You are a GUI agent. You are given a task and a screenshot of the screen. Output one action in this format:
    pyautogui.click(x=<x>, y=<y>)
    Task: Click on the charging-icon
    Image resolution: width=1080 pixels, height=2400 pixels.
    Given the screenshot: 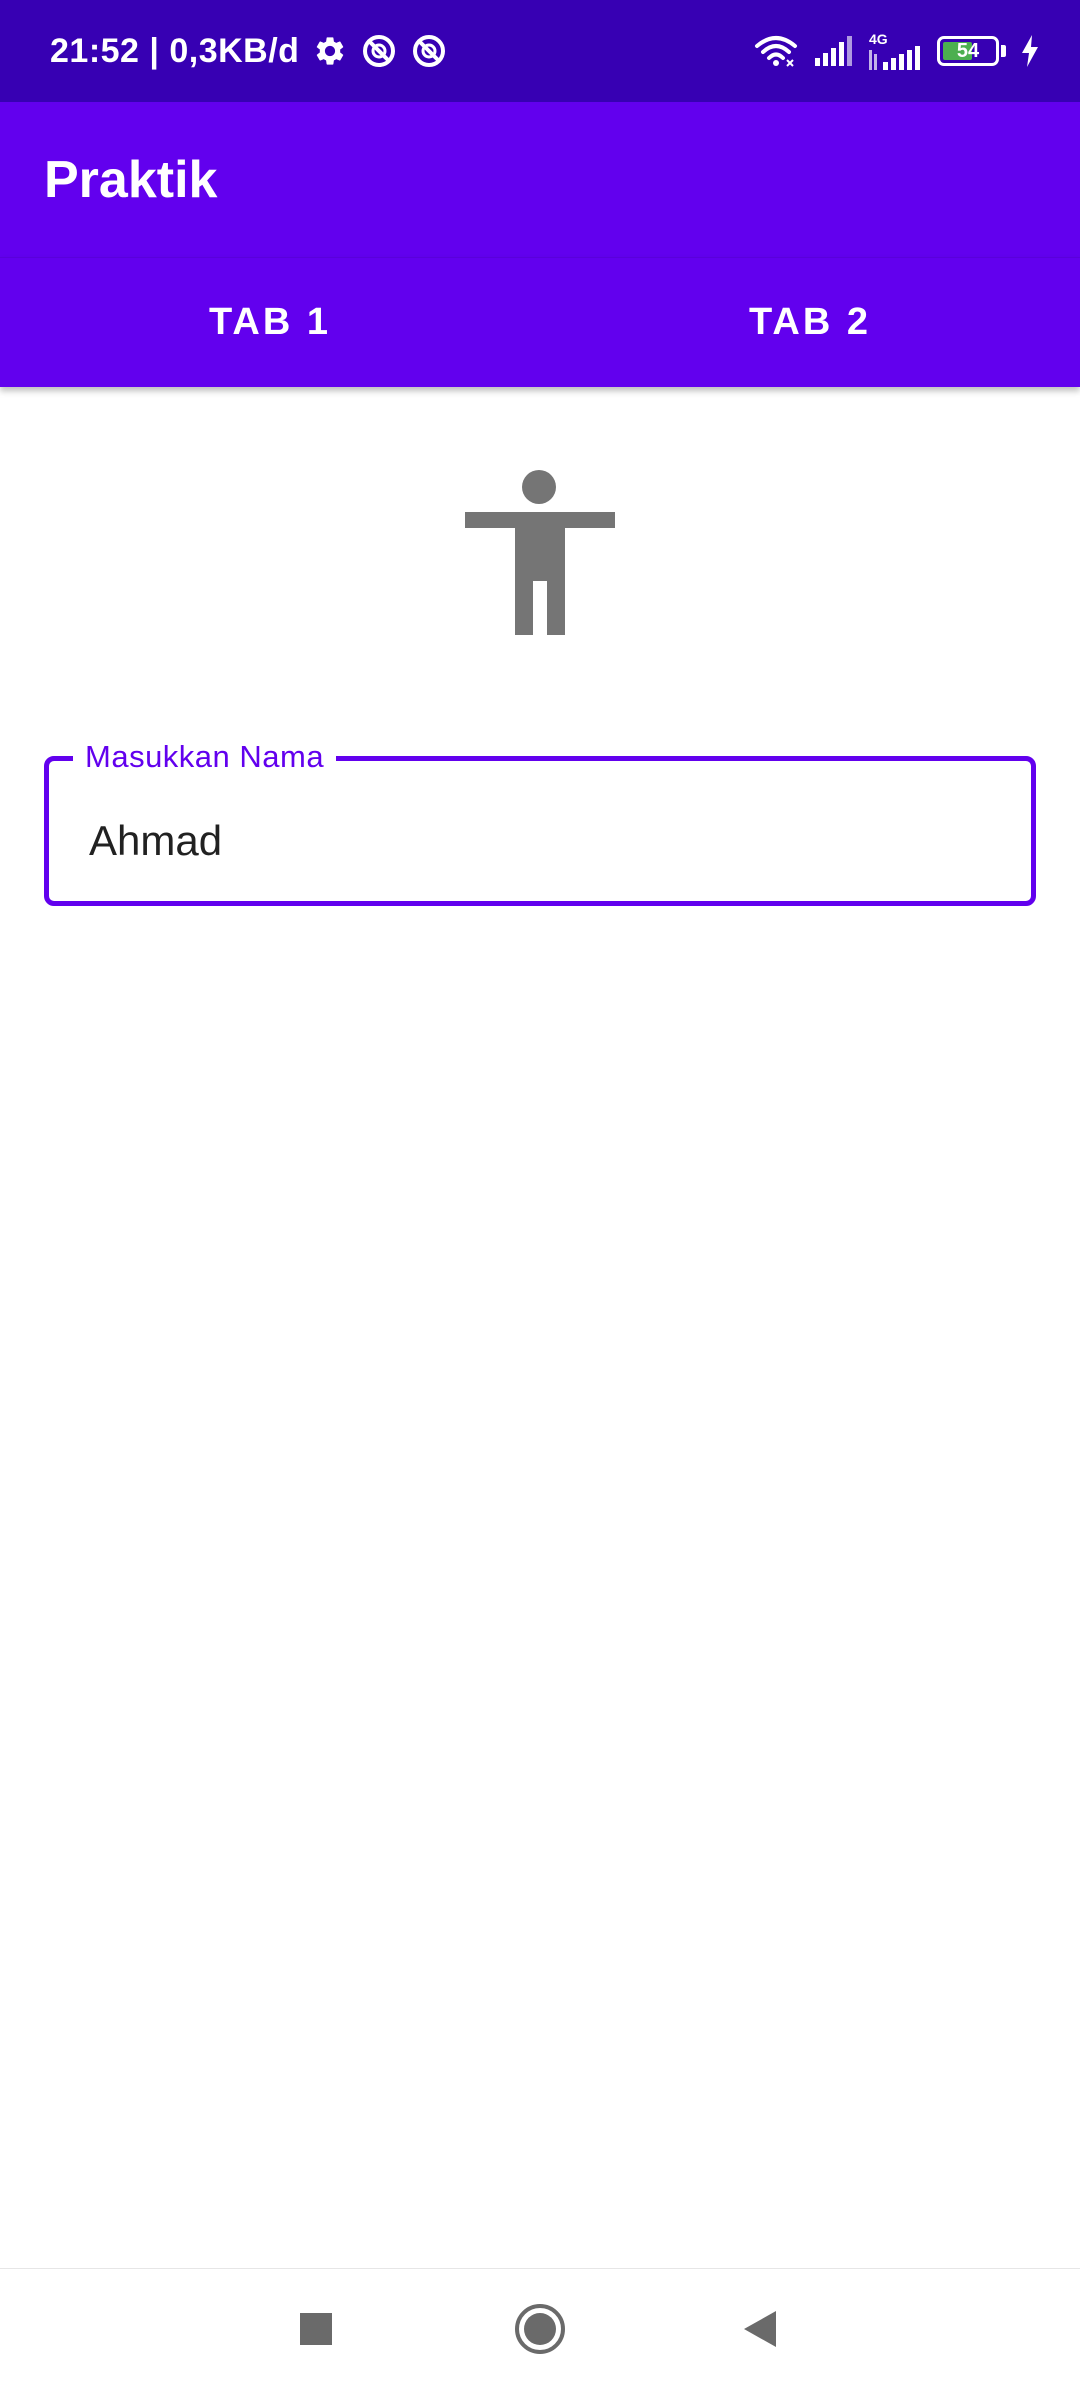 What is the action you would take?
    pyautogui.click(x=1030, y=51)
    